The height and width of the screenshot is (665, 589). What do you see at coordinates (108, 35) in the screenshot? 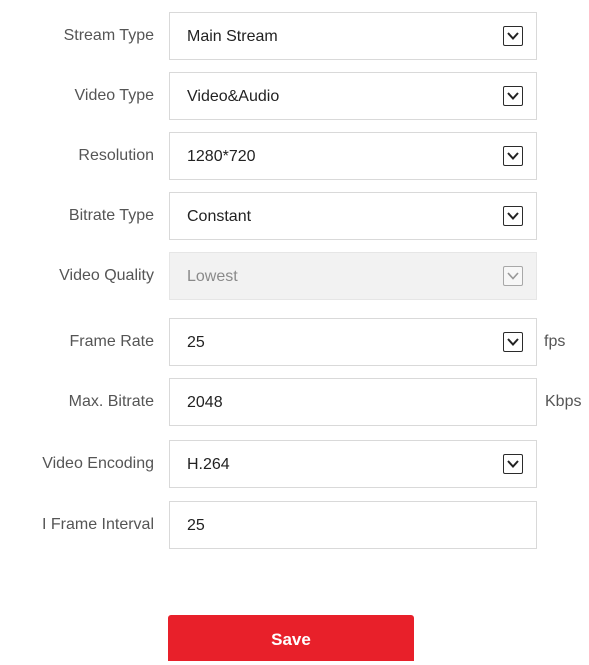
I see `stream-type-label: Stream Type` at bounding box center [108, 35].